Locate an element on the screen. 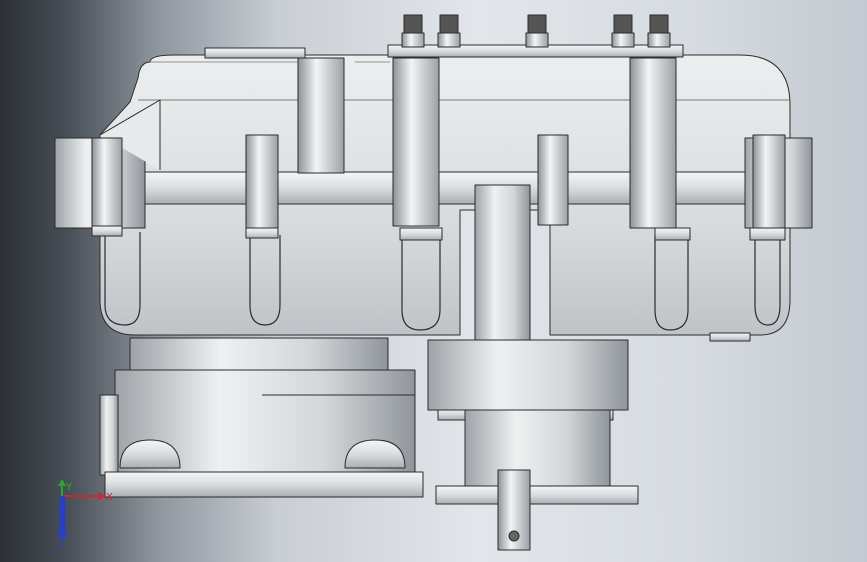 Image resolution: width=867 pixels, height=562 pixels. drain-plug is located at coordinates (730, 337).